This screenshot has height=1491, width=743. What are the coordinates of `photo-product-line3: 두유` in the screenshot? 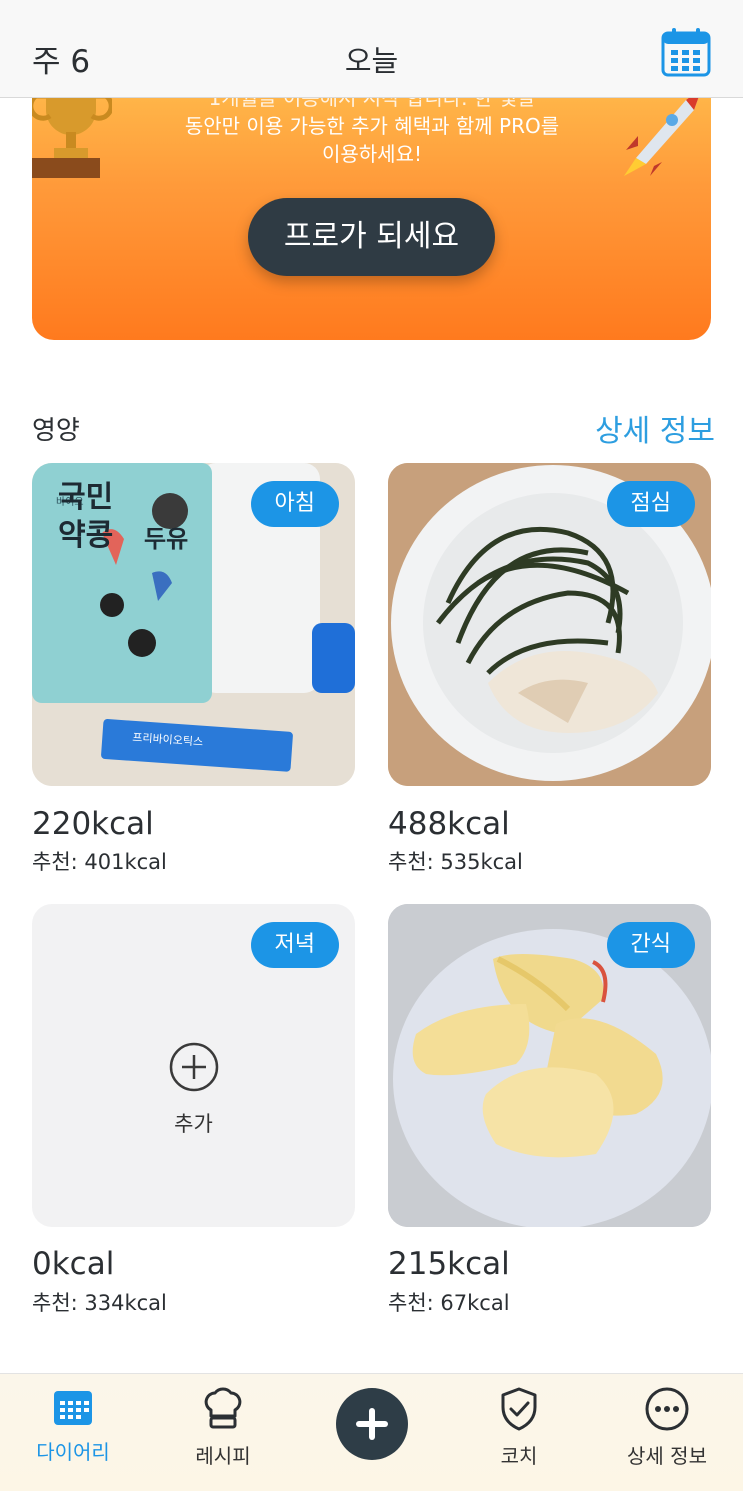 It's located at (166, 539).